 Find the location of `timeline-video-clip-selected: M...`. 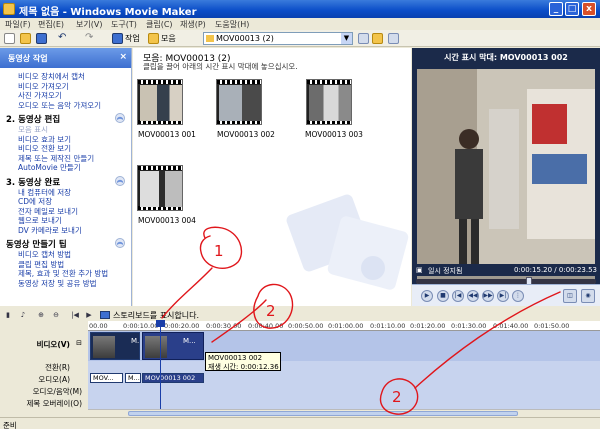

timeline-video-clip-selected: M... is located at coordinates (173, 346).